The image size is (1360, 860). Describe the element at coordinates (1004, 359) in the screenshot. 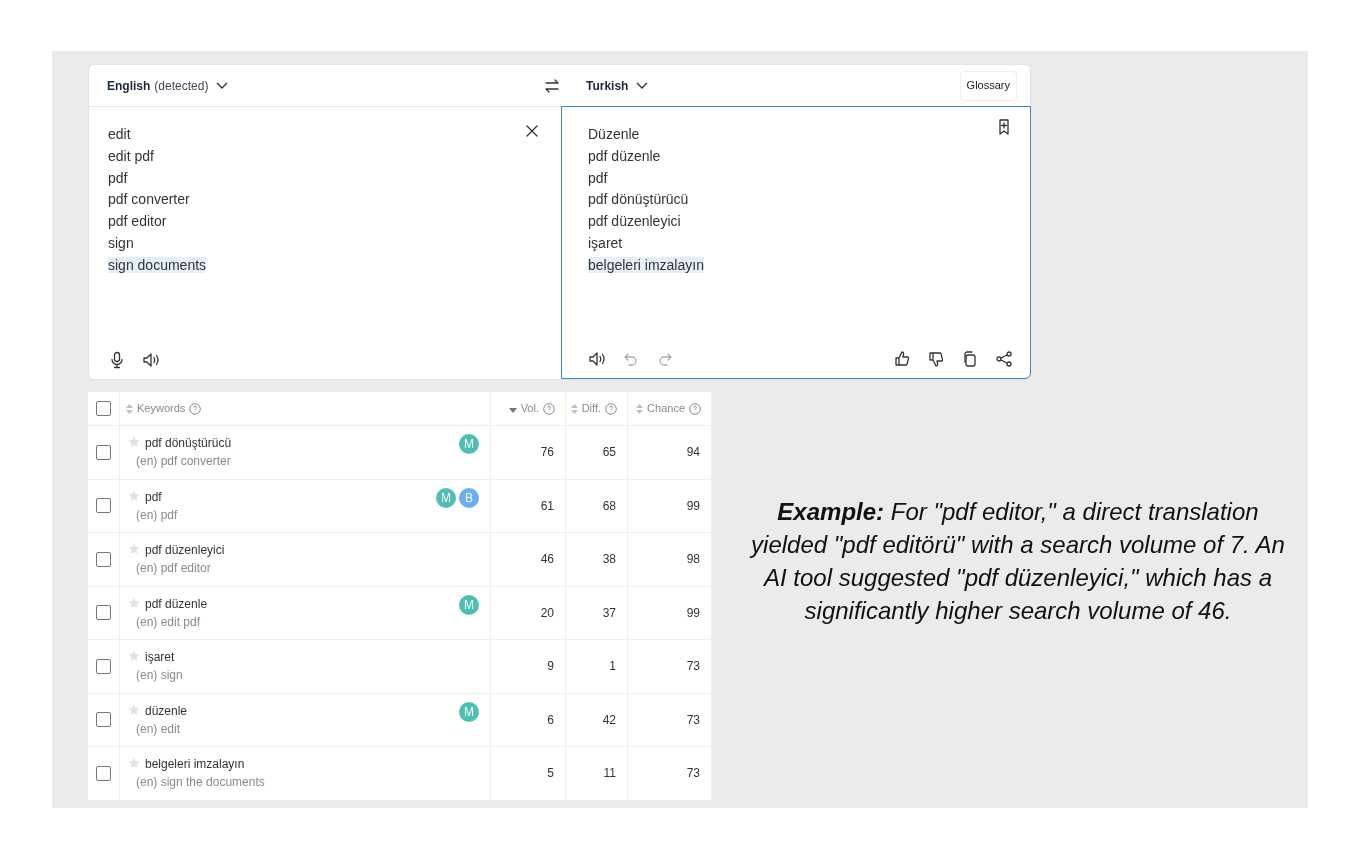

I see `share-icon` at that location.